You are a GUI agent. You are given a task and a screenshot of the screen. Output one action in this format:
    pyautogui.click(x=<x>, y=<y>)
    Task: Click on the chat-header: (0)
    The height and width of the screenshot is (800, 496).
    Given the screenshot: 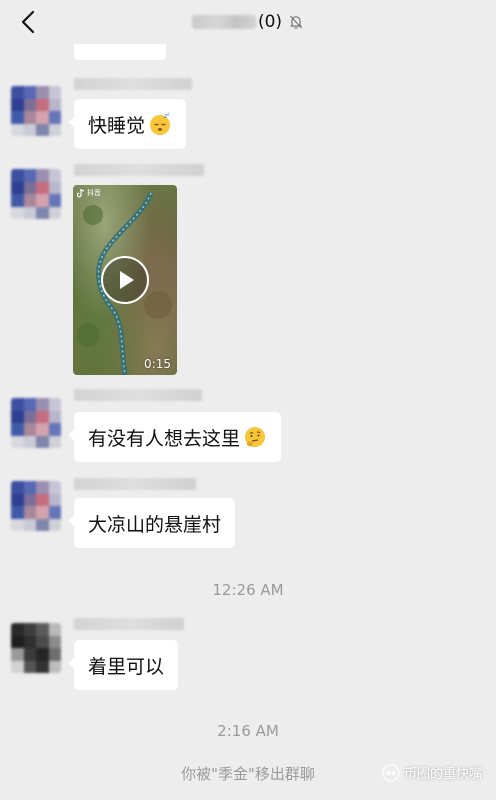 What is the action you would take?
    pyautogui.click(x=248, y=22)
    